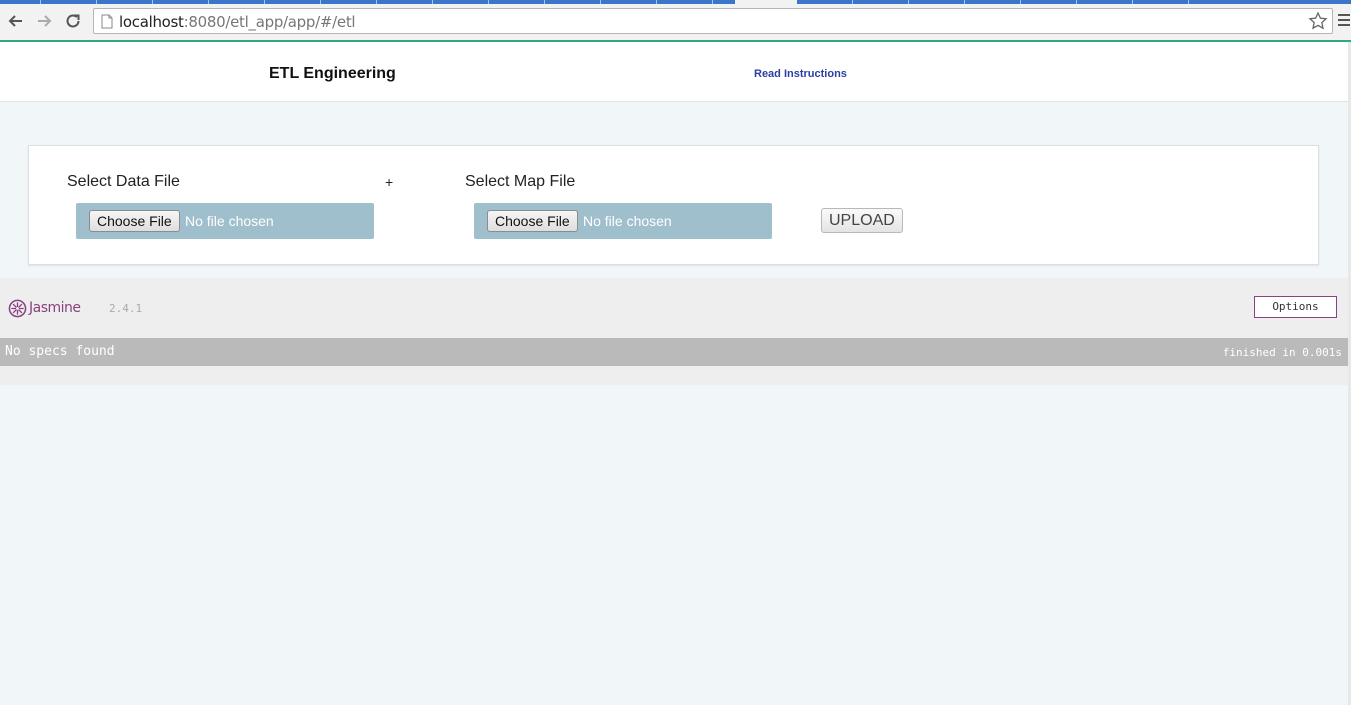 The height and width of the screenshot is (705, 1351). I want to click on jasmine-name: Jasmine, so click(55, 308).